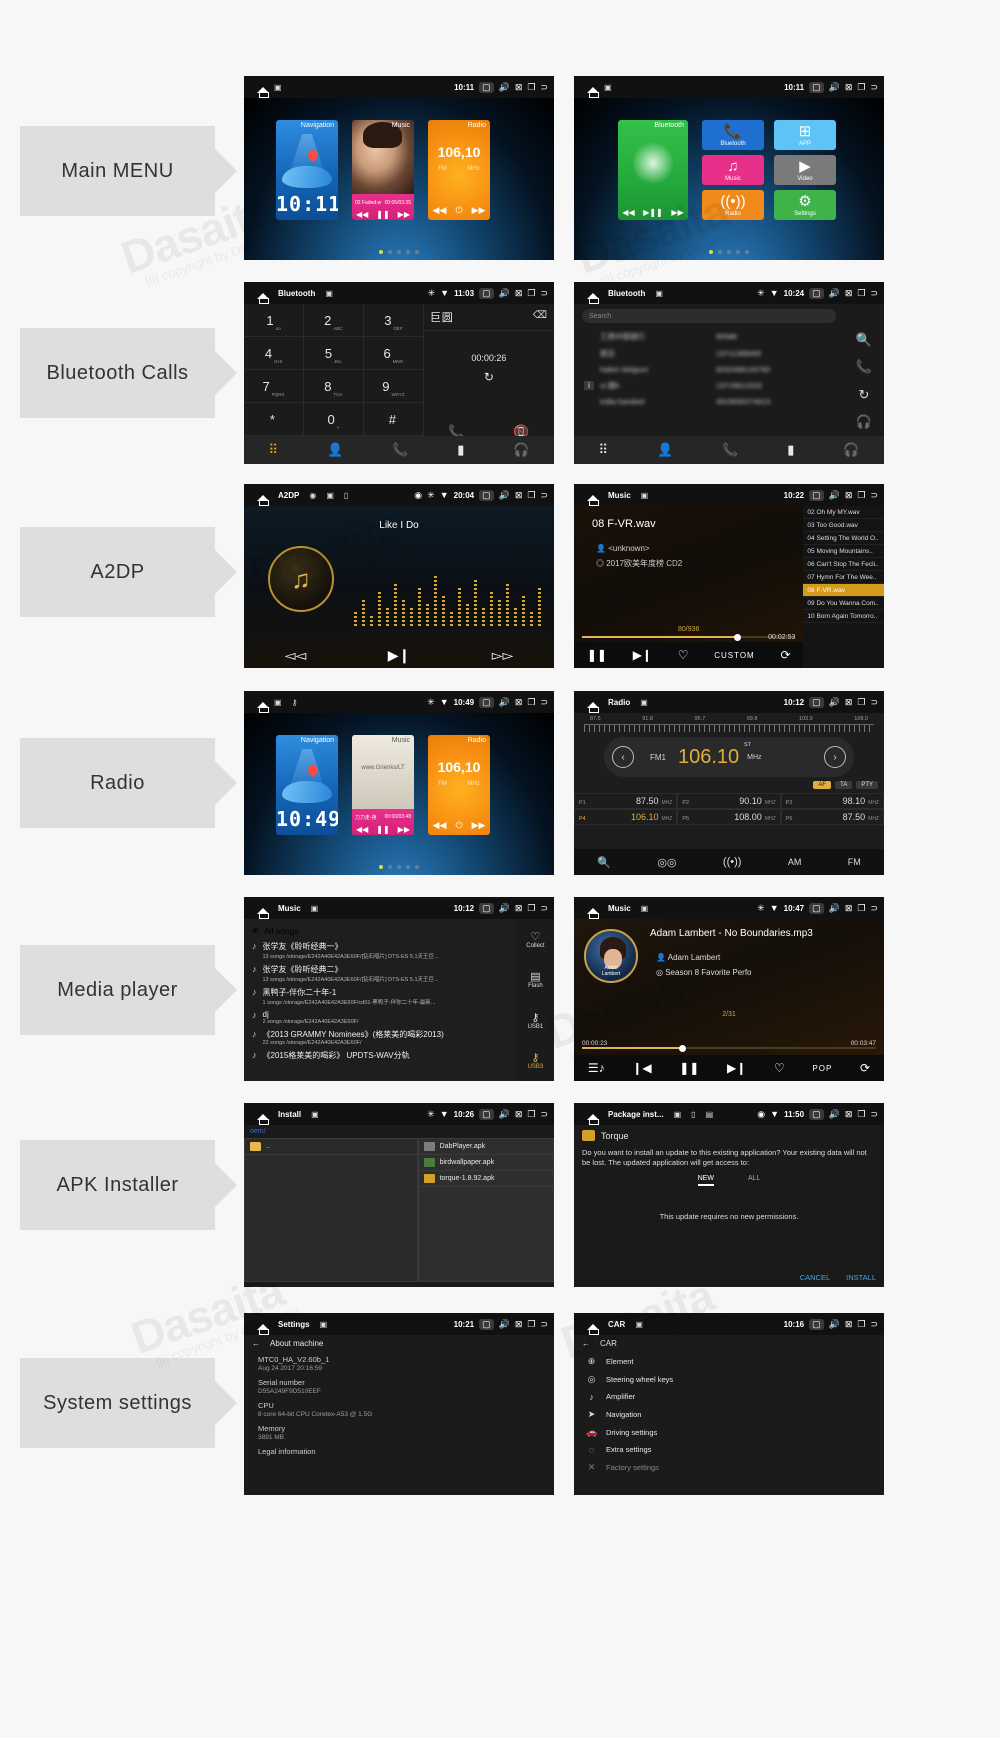 The width and height of the screenshot is (1000, 1738). Describe the element at coordinates (295, 702) in the screenshot. I see `usb-icon: ⚷` at that location.